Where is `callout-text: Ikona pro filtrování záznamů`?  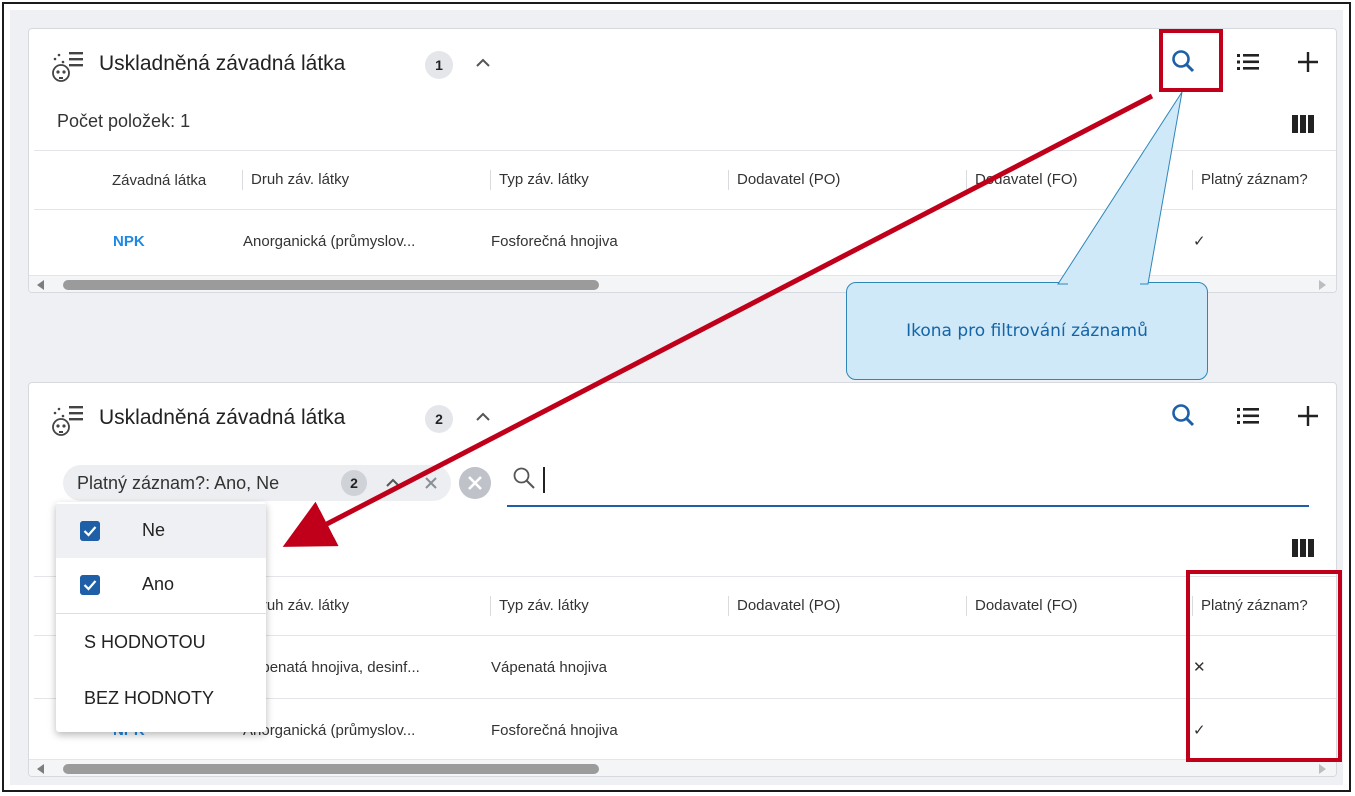
callout-text: Ikona pro filtrování záznamů is located at coordinates (1027, 331).